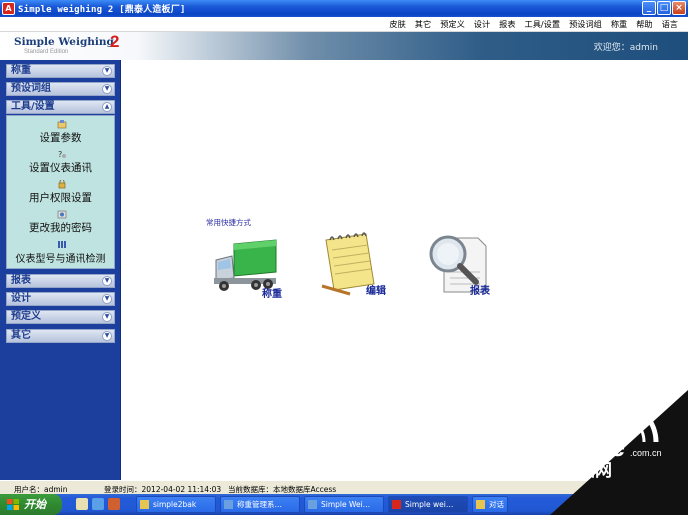 This screenshot has width=688, height=515. What do you see at coordinates (35, 504) in the screenshot?
I see `start-label: 开始` at bounding box center [35, 504].